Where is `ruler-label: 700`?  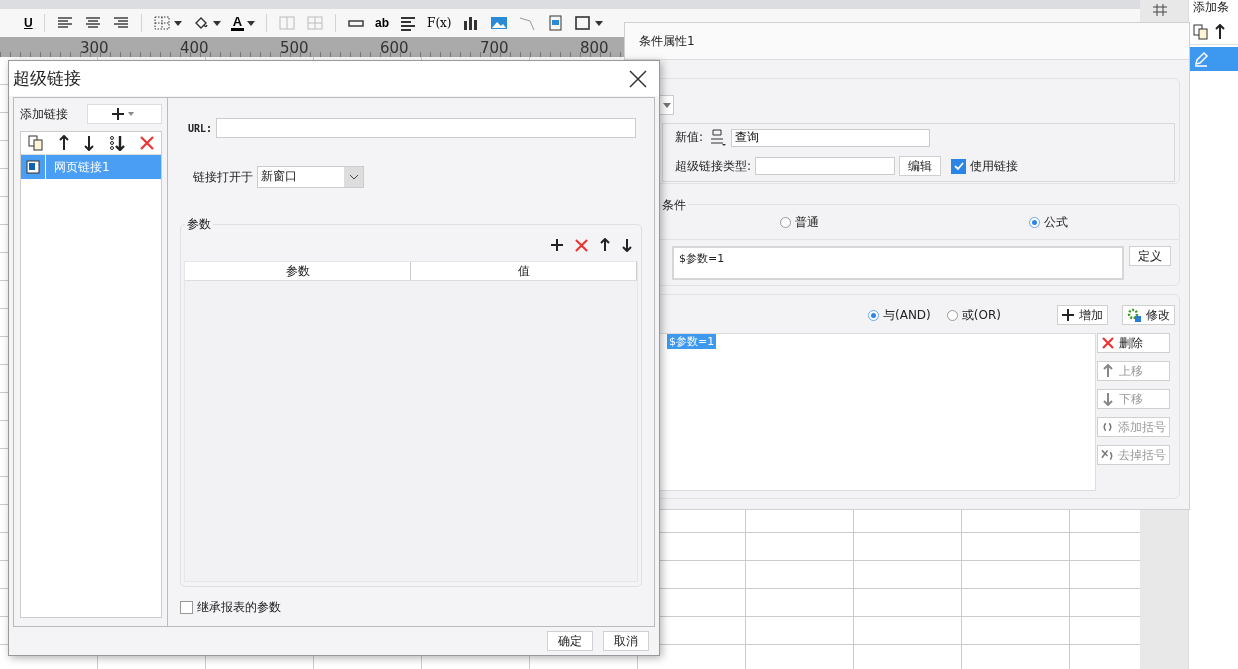
ruler-label: 700 is located at coordinates (495, 48).